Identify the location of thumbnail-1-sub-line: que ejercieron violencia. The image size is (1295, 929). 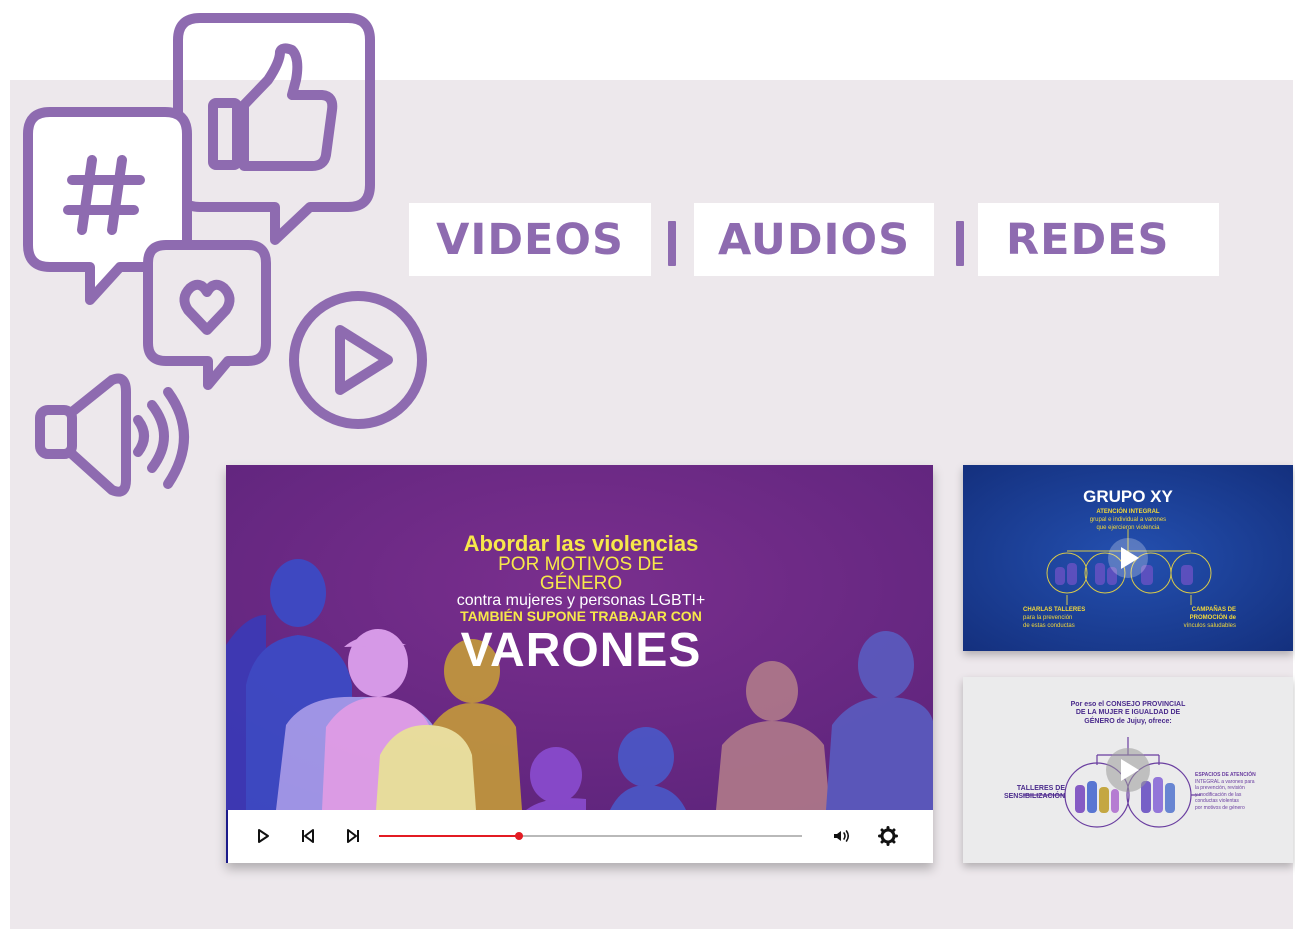
(1128, 527).